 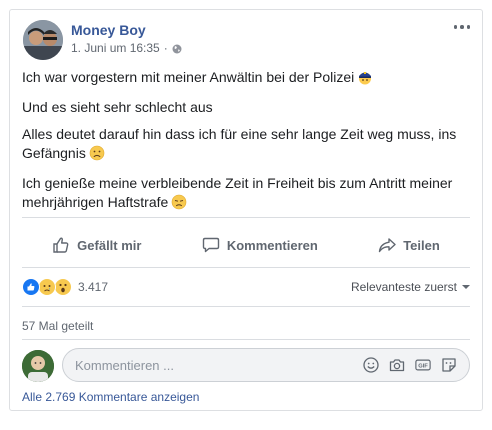 What do you see at coordinates (93, 287) in the screenshot?
I see `reaction-count: 3.417` at bounding box center [93, 287].